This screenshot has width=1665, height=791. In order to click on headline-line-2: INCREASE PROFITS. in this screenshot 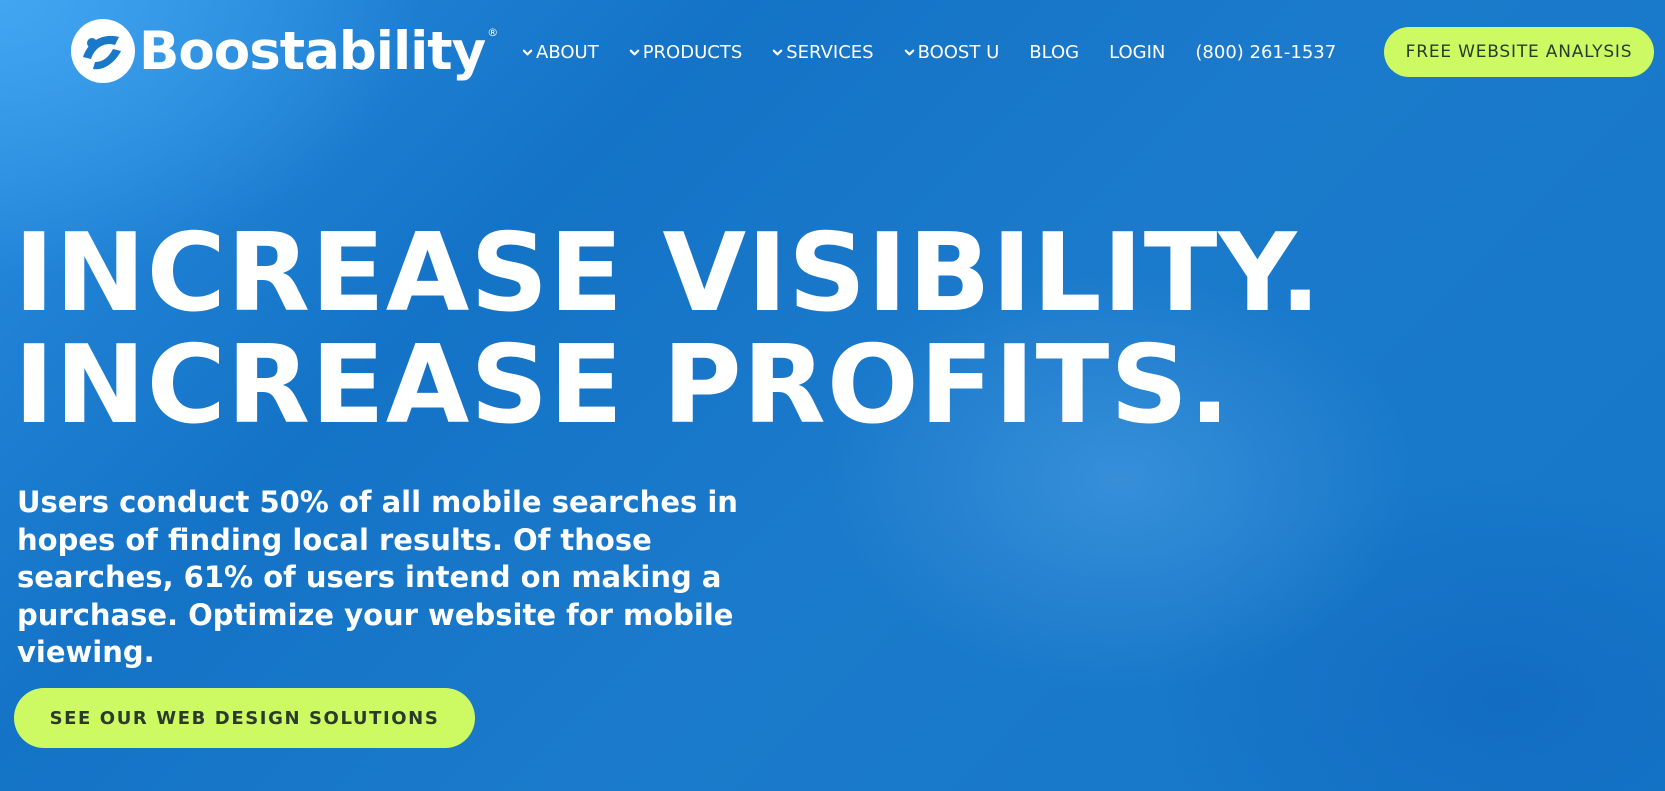, I will do `click(623, 385)`.